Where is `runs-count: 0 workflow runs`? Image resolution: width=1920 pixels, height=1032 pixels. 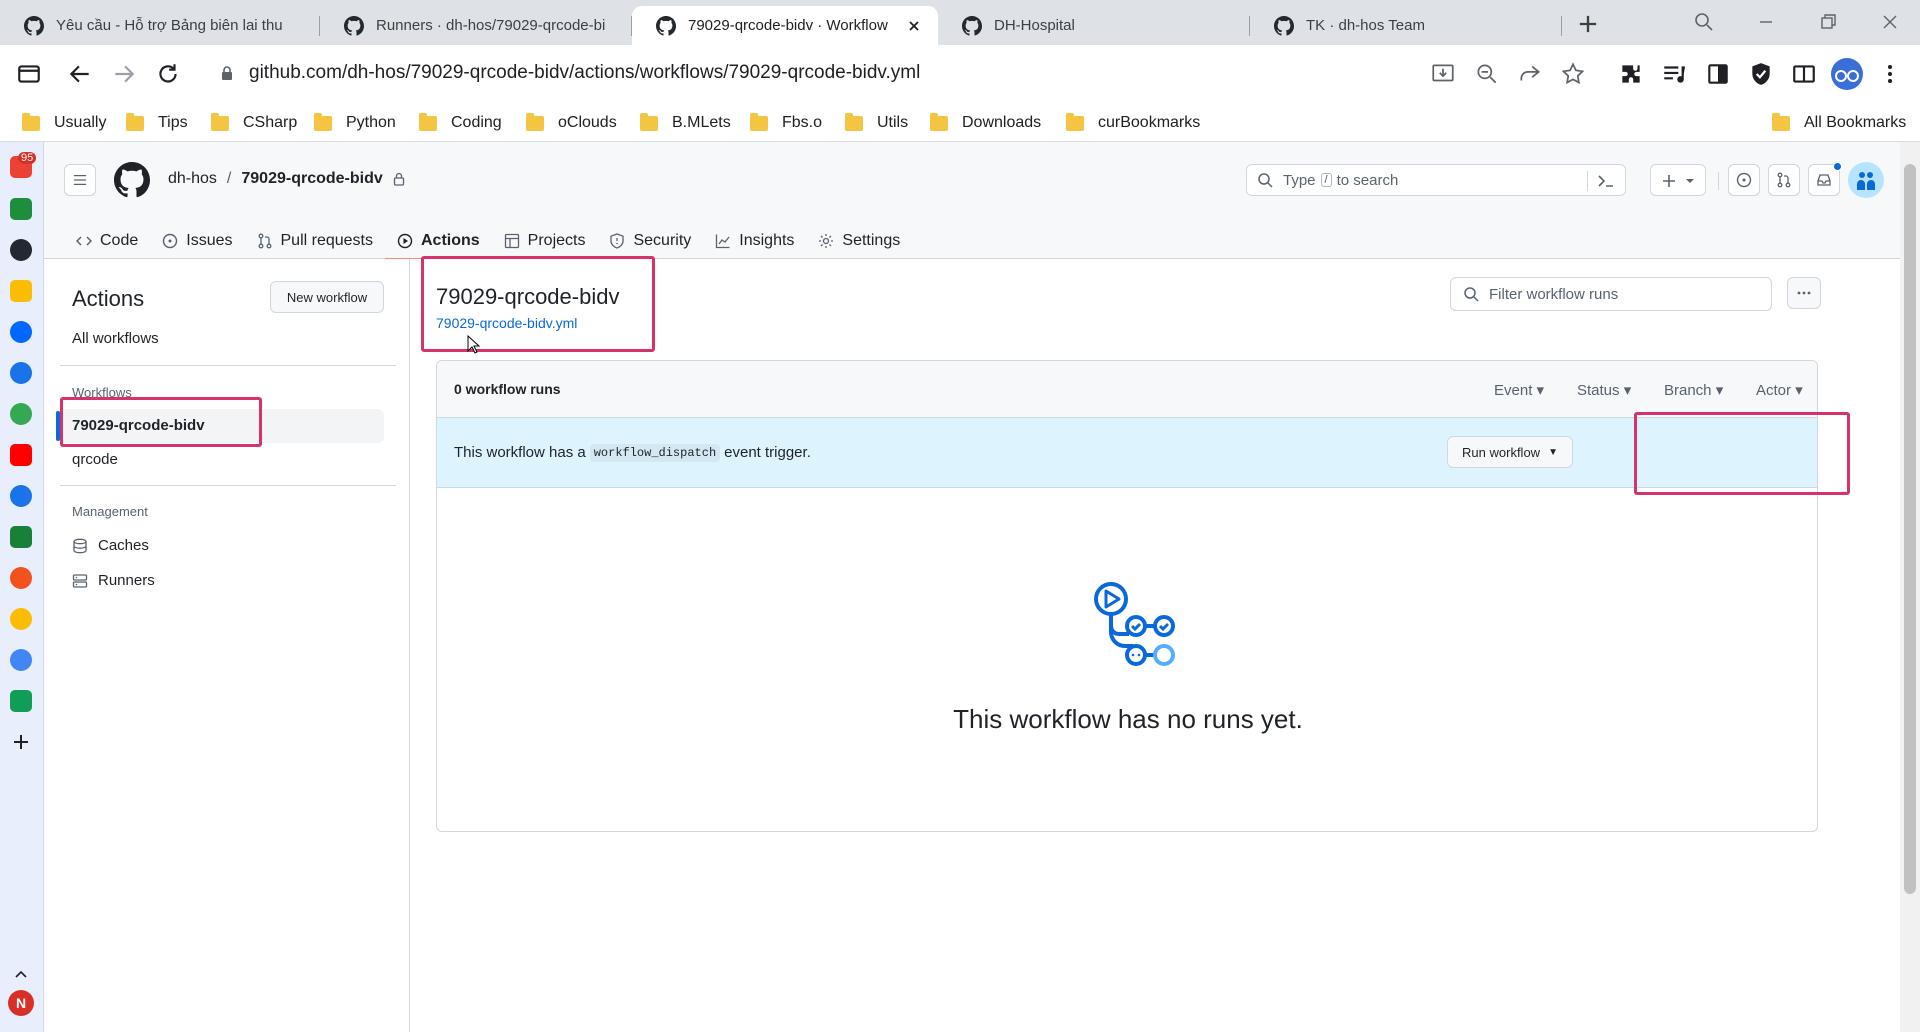
runs-count: 0 workflow runs is located at coordinates (507, 389).